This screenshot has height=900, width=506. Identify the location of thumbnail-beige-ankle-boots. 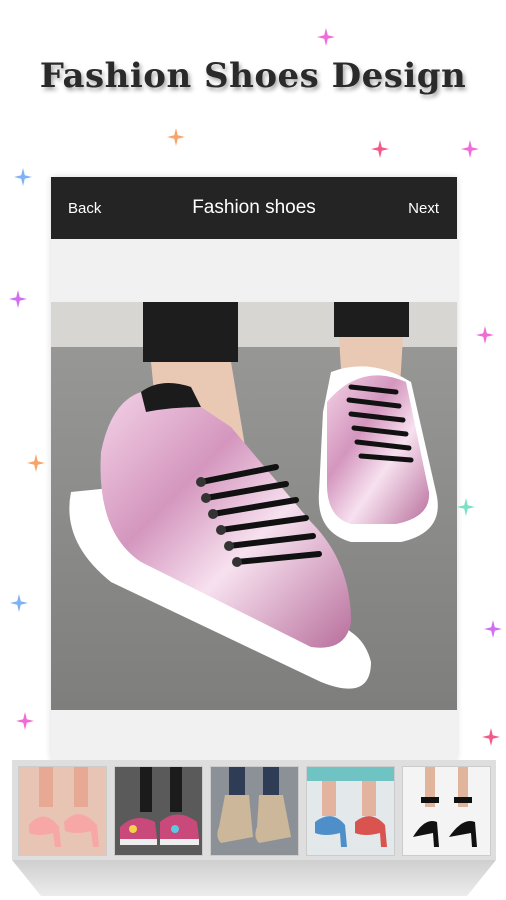
(254, 811).